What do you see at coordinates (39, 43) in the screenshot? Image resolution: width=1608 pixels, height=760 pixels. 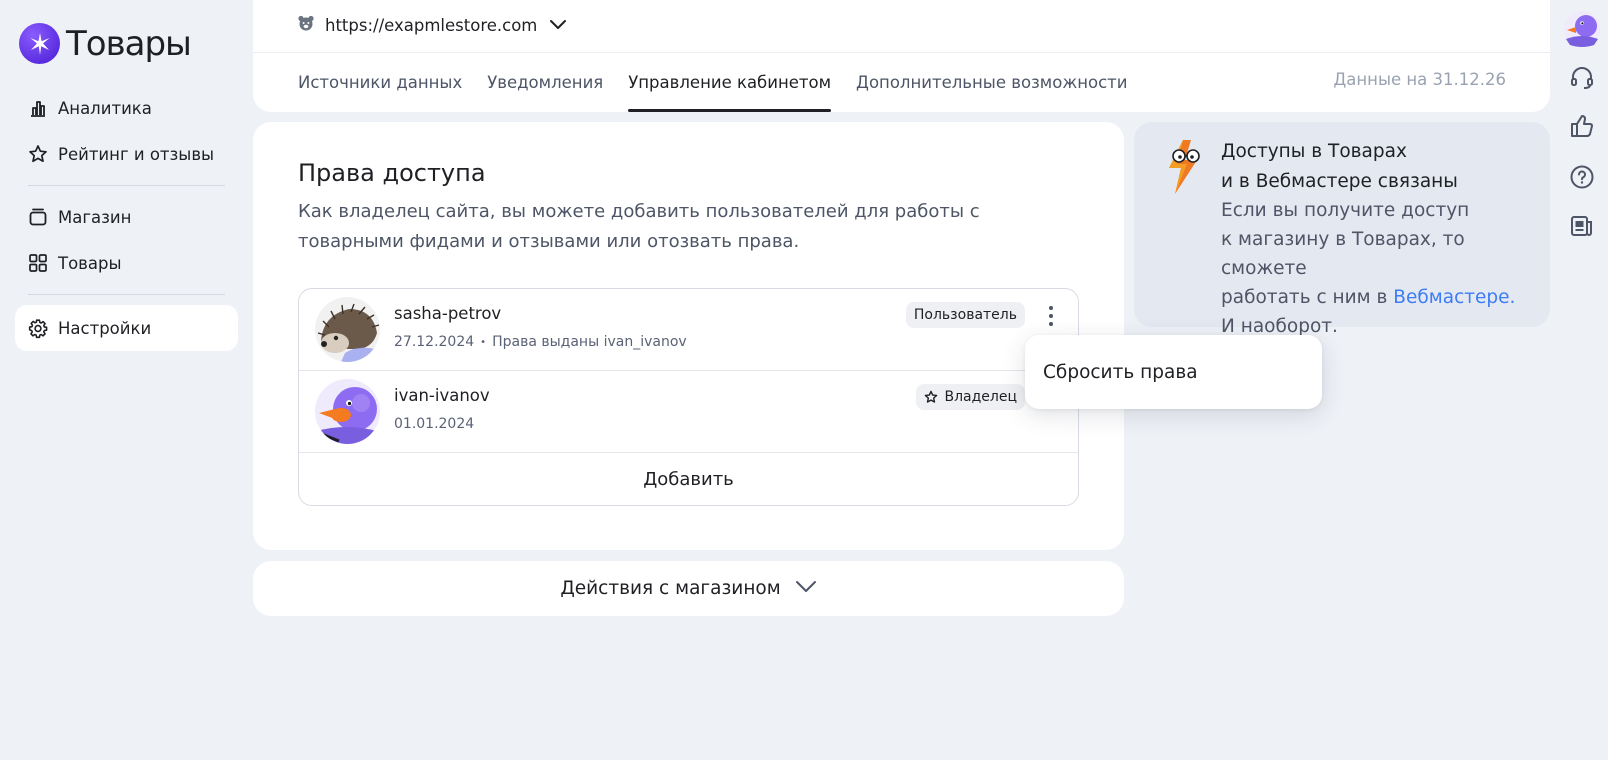 I see `logo-star-icon` at bounding box center [39, 43].